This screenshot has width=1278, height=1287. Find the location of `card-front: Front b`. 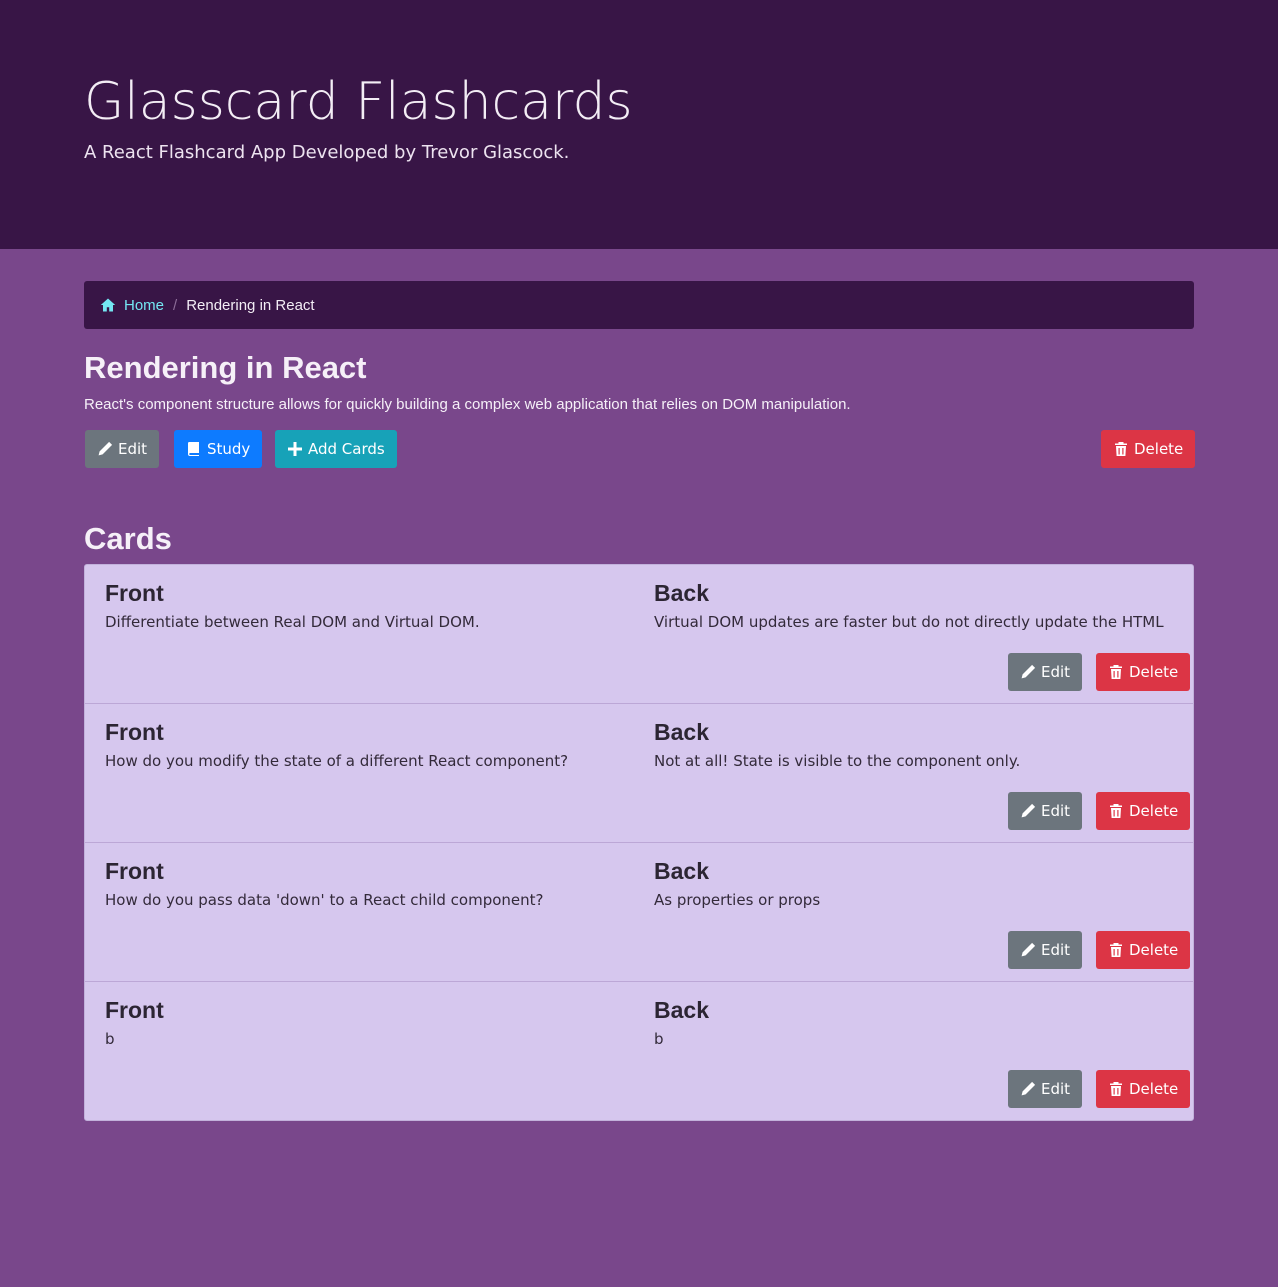

card-front: Front b is located at coordinates (134, 1022).